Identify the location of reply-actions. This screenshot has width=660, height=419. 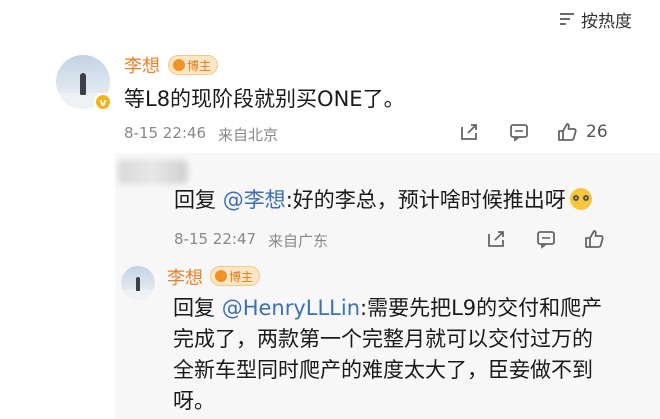
(545, 239).